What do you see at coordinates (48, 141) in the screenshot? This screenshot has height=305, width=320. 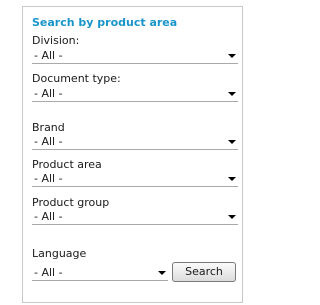 I see `brand-value: - All -` at bounding box center [48, 141].